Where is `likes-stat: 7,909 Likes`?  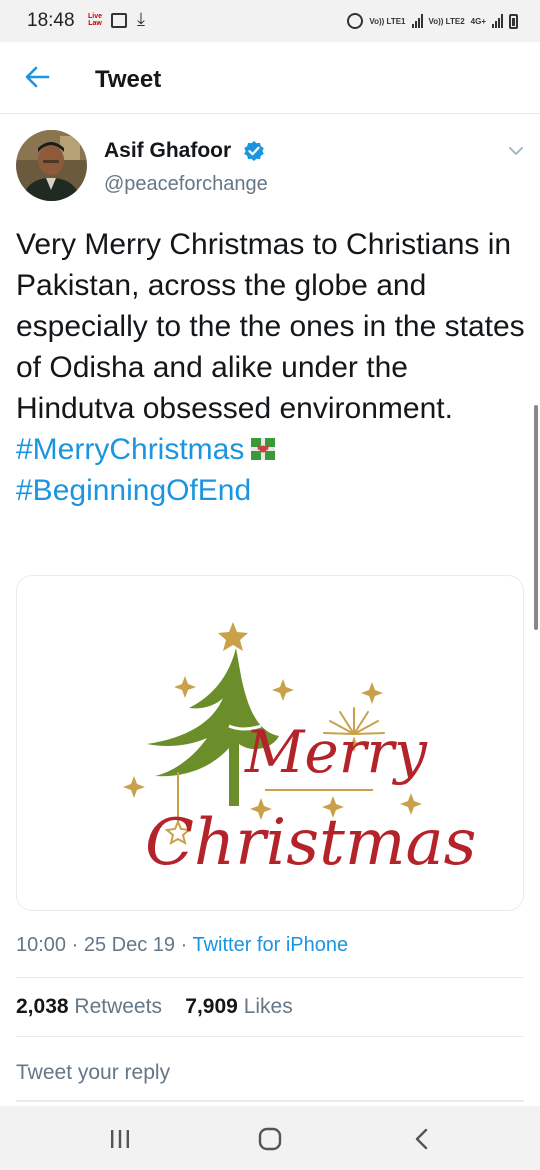 likes-stat: 7,909 Likes is located at coordinates (238, 1006).